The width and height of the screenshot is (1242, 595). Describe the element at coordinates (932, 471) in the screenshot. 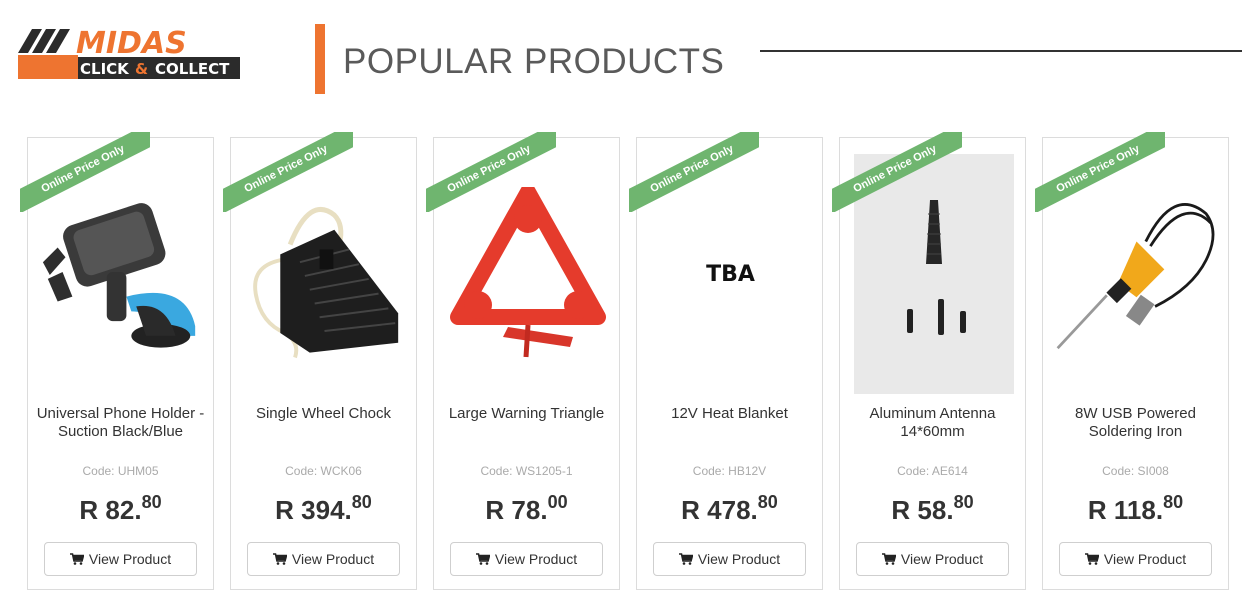

I see `product-code: Code: AE614` at that location.